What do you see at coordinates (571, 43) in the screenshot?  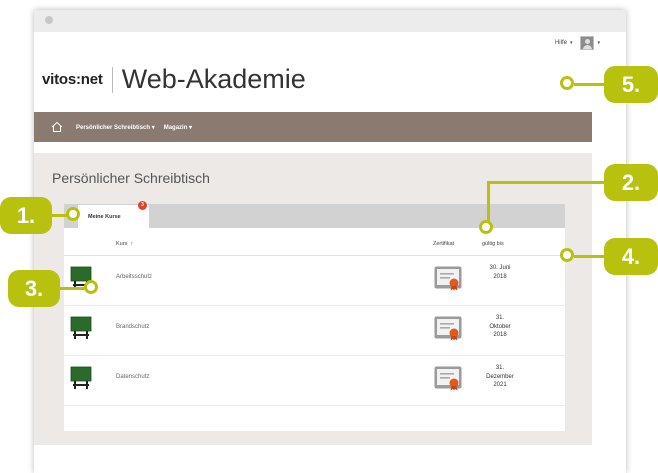 I see `help-caret-icon: ▾` at bounding box center [571, 43].